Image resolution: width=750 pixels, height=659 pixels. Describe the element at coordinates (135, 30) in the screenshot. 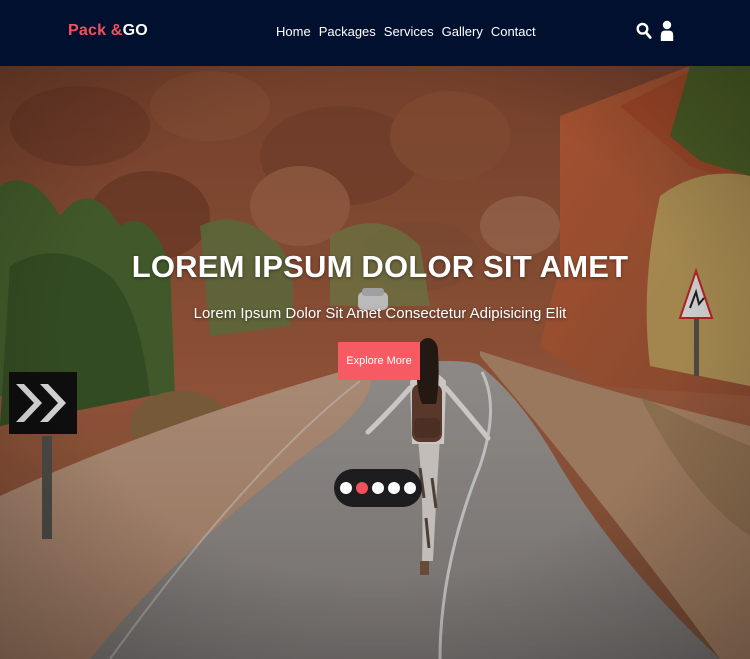

I see `brand-logo-part2: GO` at that location.